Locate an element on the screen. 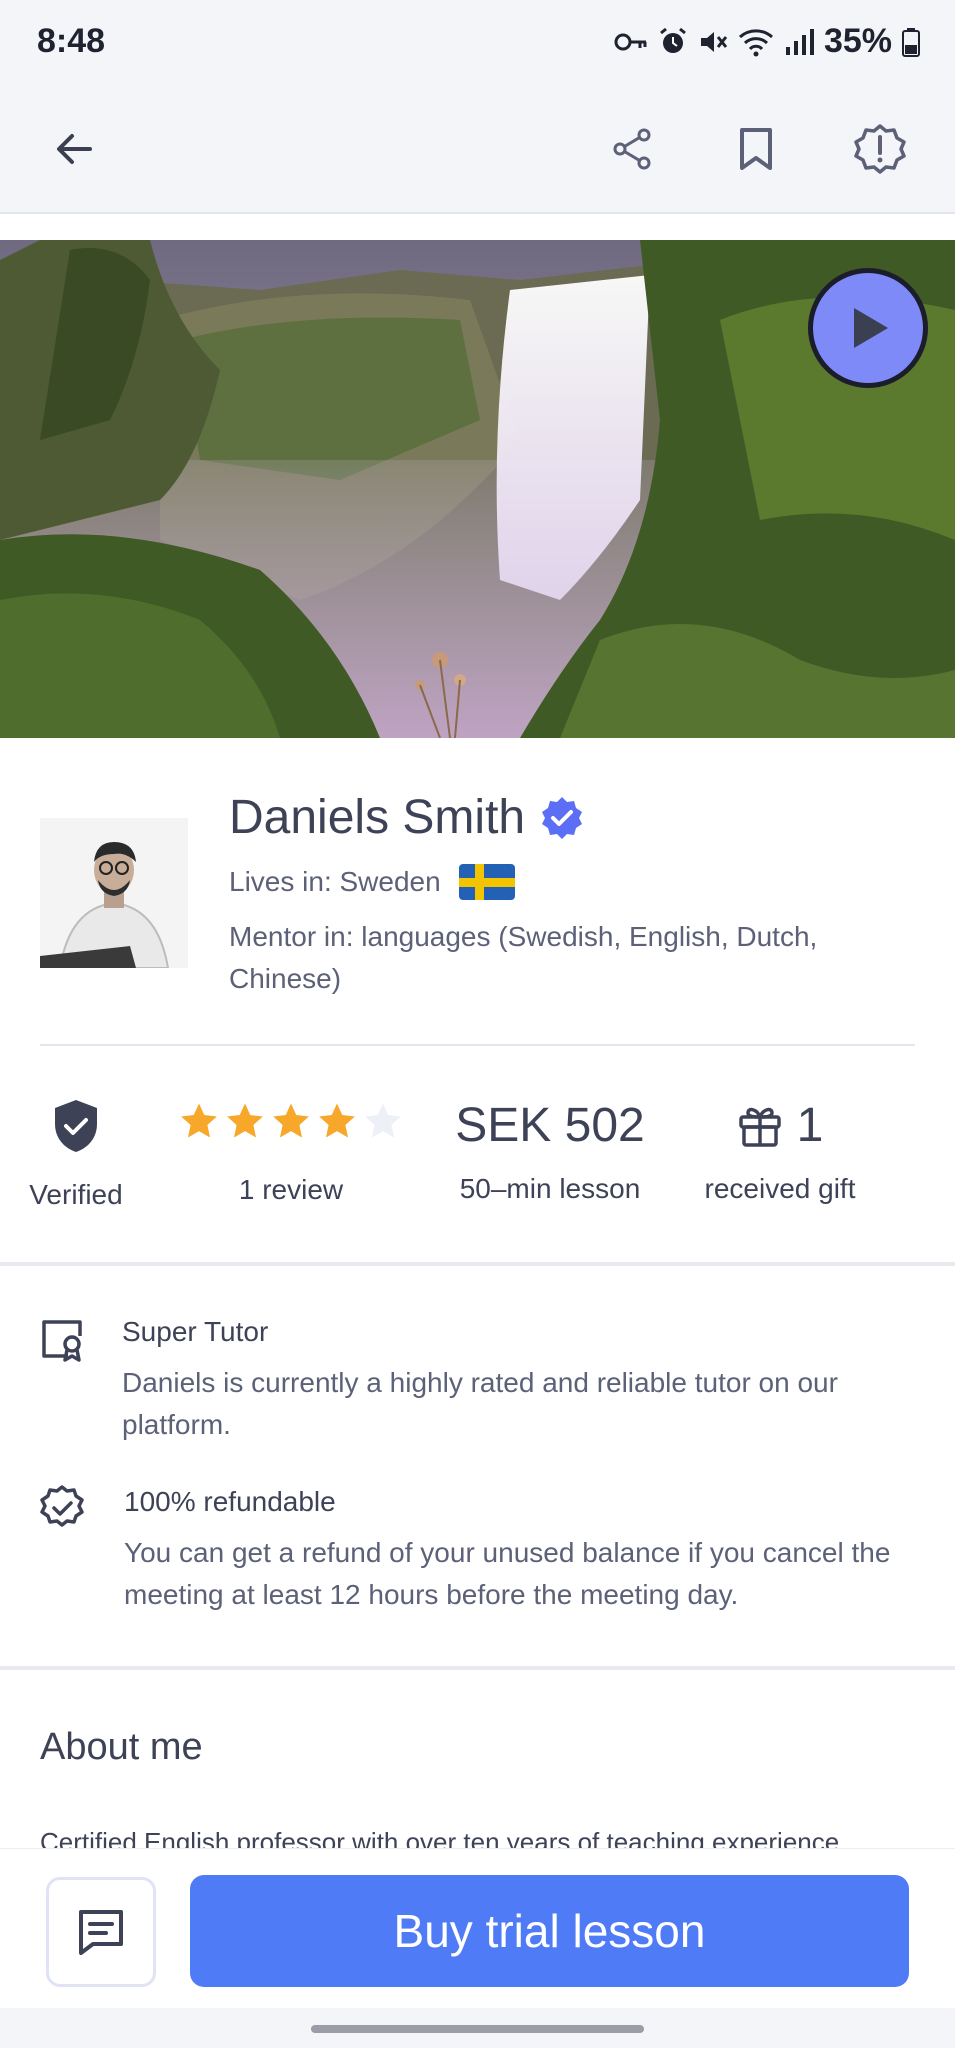  status-icons: 35% is located at coordinates (767, 41).